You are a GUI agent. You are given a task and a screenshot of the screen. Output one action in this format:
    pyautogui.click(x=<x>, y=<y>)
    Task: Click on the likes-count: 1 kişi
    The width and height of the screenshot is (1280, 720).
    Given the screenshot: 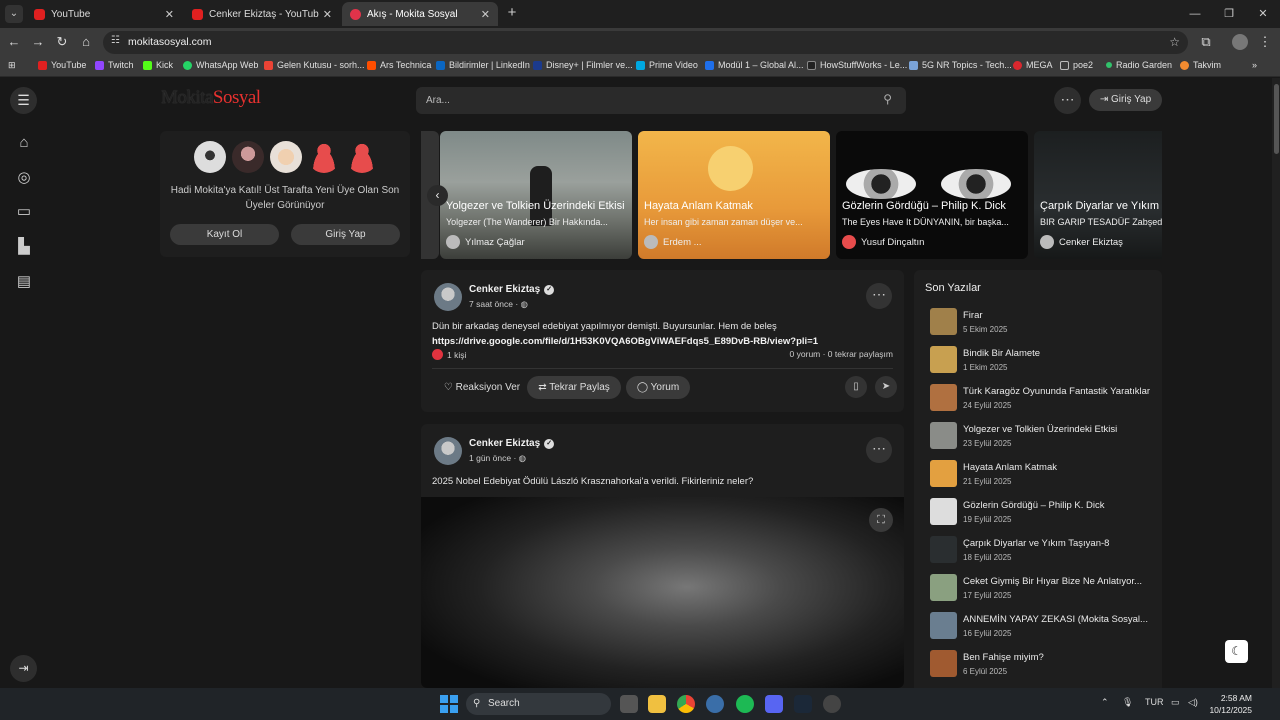 What is the action you would take?
    pyautogui.click(x=456, y=355)
    